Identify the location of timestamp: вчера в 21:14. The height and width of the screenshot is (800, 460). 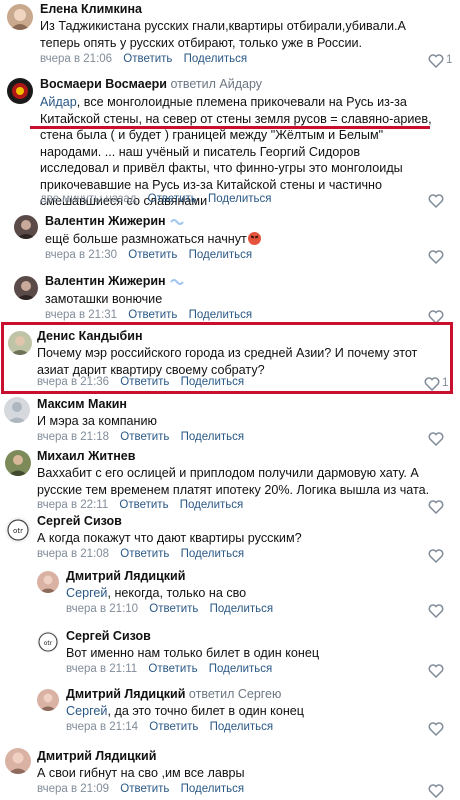
(102, 727).